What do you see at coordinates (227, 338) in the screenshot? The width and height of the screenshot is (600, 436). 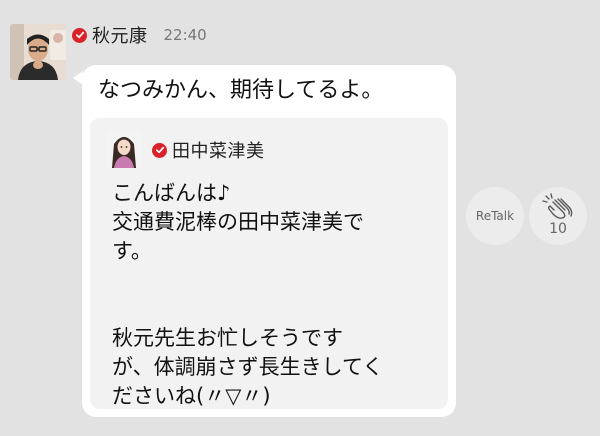 I see `quoted-line: 秋元先生お忙しそうです` at bounding box center [227, 338].